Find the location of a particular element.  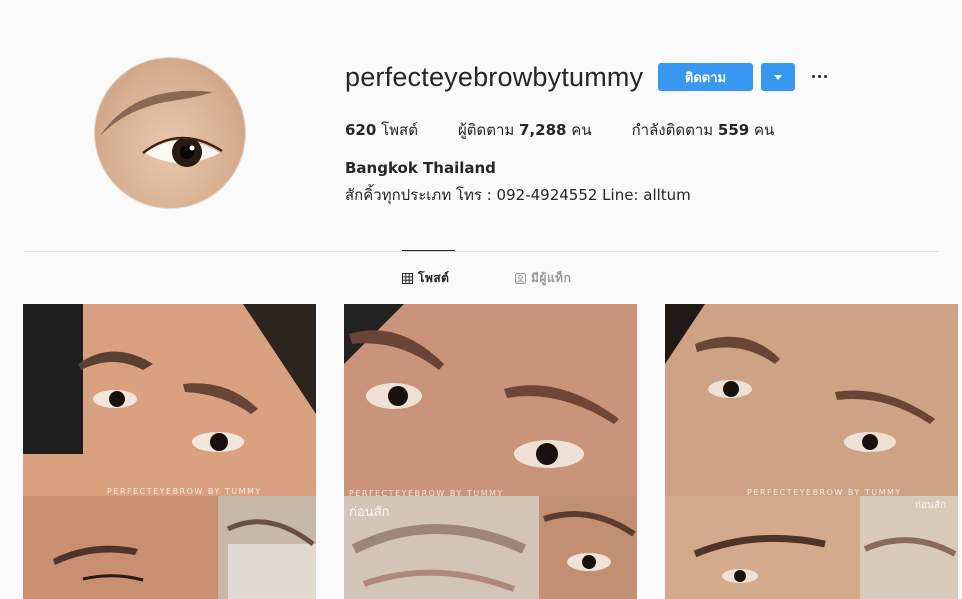

posts-stat: 620 โพสต์ is located at coordinates (381, 130).